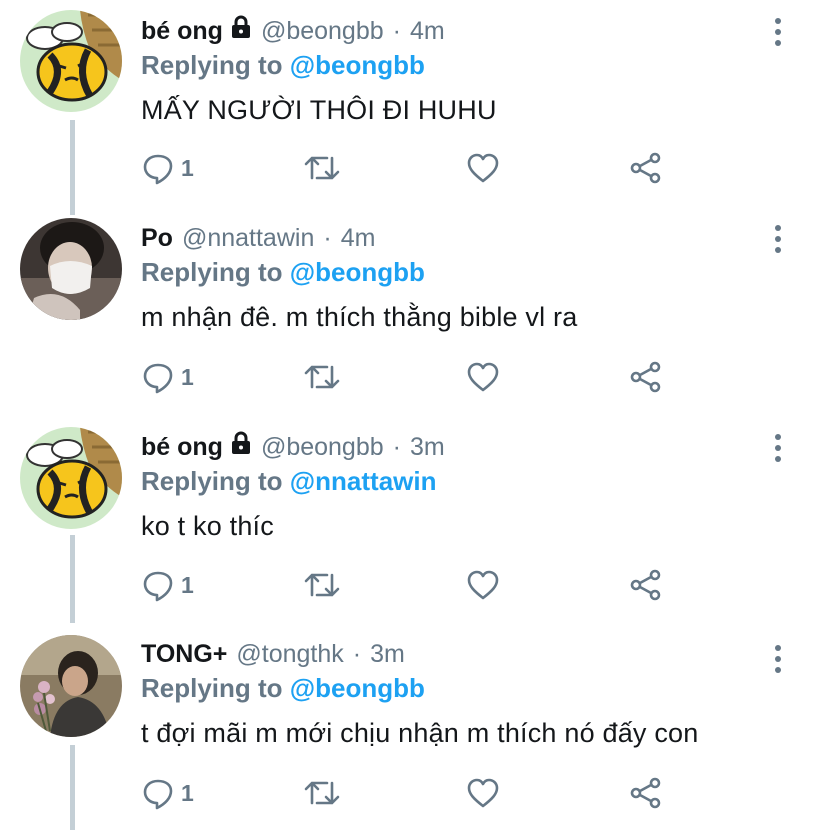  What do you see at coordinates (184, 654) in the screenshot?
I see `display-name: TONG+` at bounding box center [184, 654].